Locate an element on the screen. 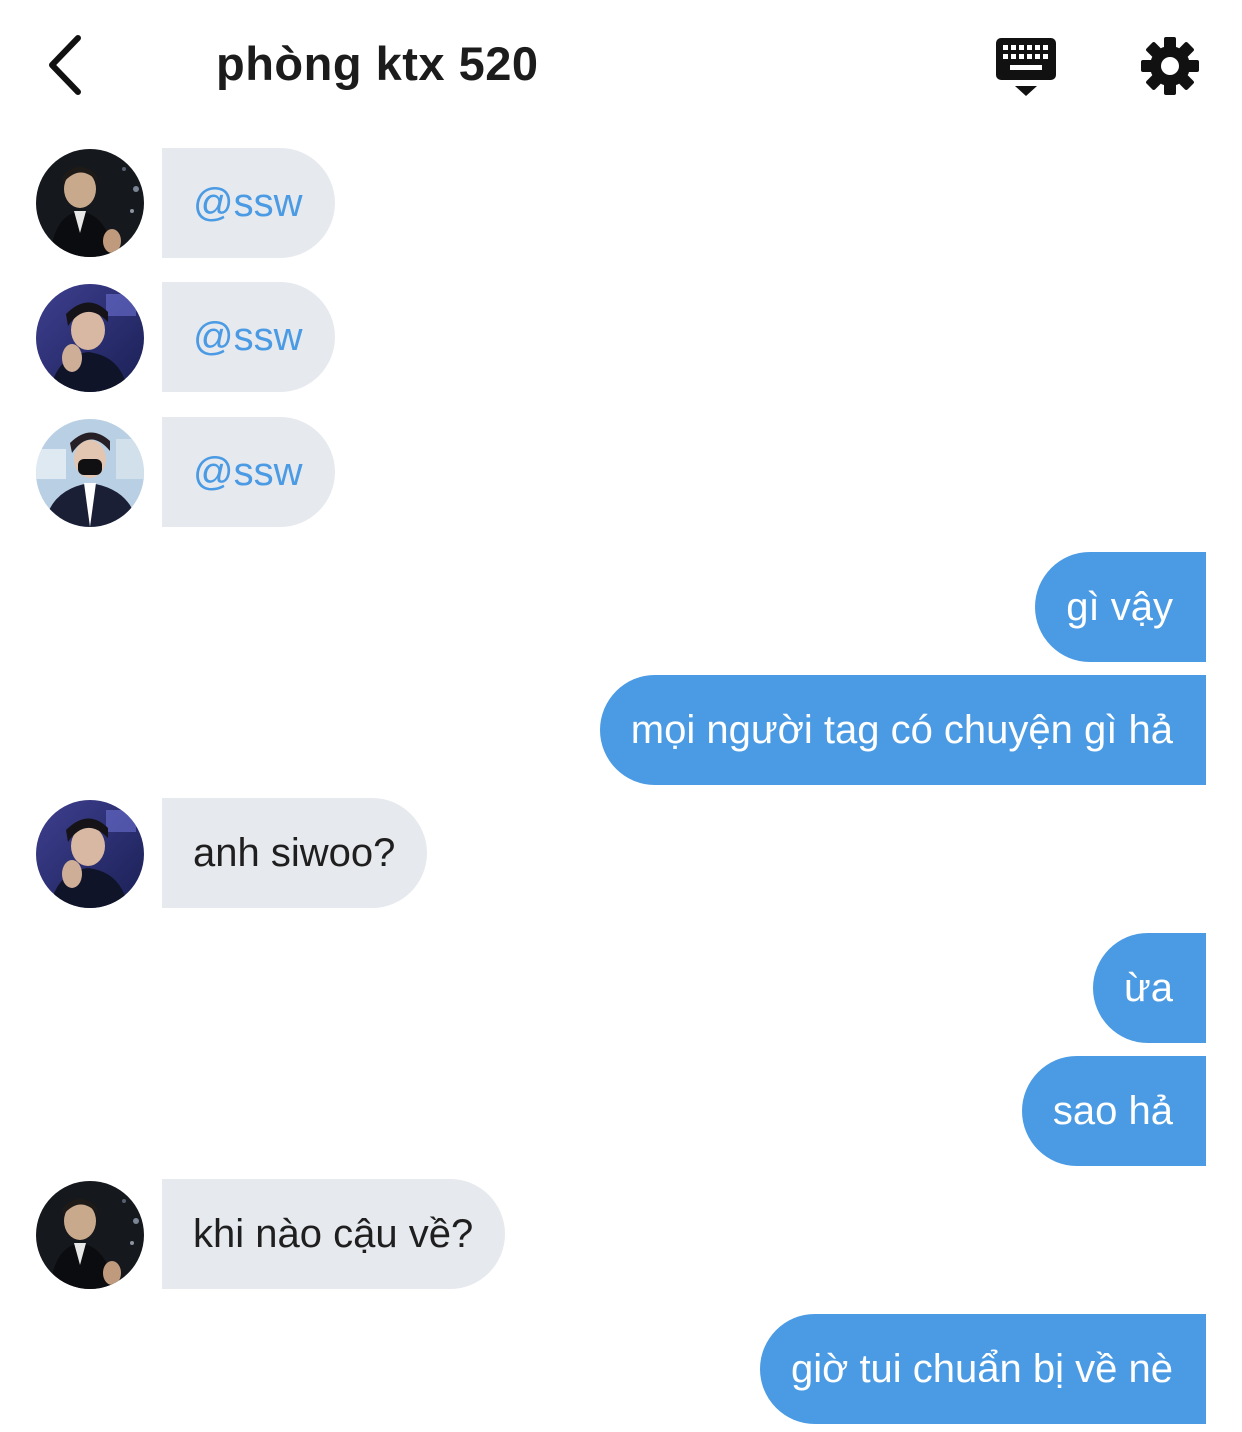  settings-button is located at coordinates (1170, 66).